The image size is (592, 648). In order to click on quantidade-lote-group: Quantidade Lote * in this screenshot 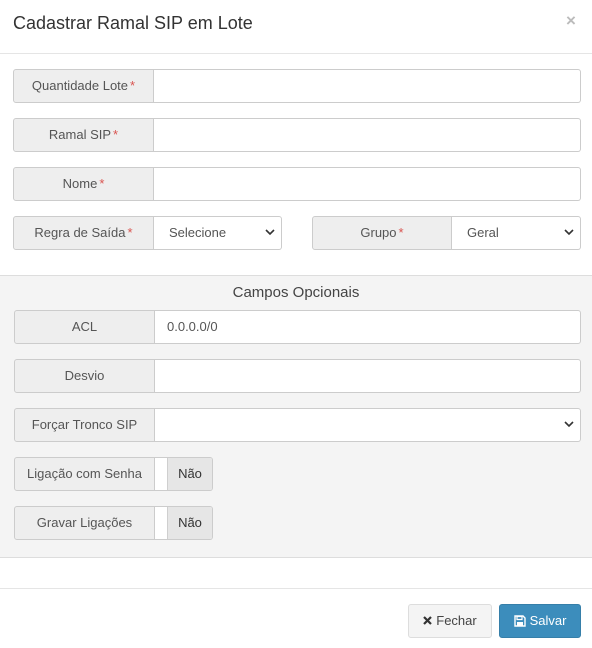, I will do `click(297, 86)`.